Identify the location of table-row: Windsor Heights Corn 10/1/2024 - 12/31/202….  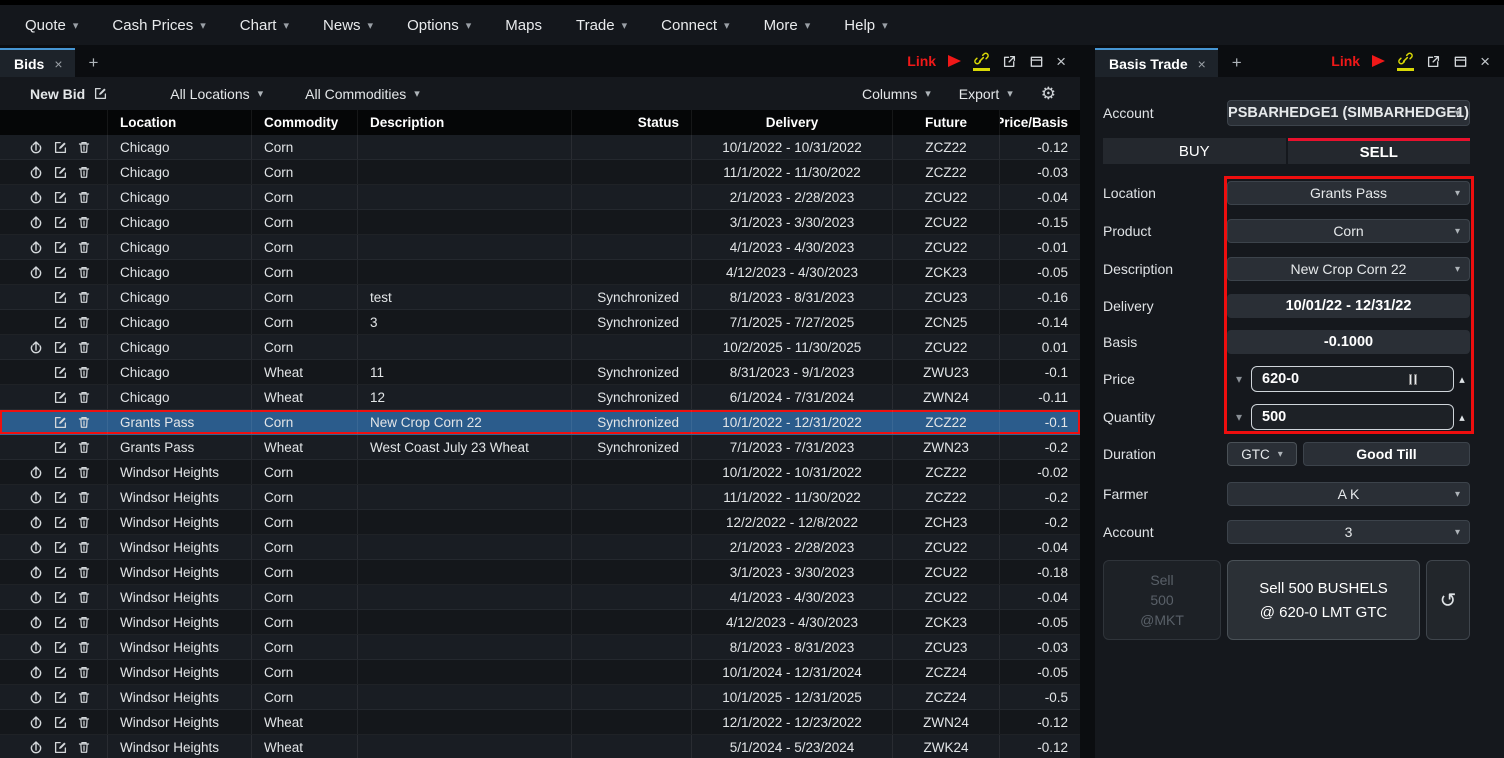
(540, 672).